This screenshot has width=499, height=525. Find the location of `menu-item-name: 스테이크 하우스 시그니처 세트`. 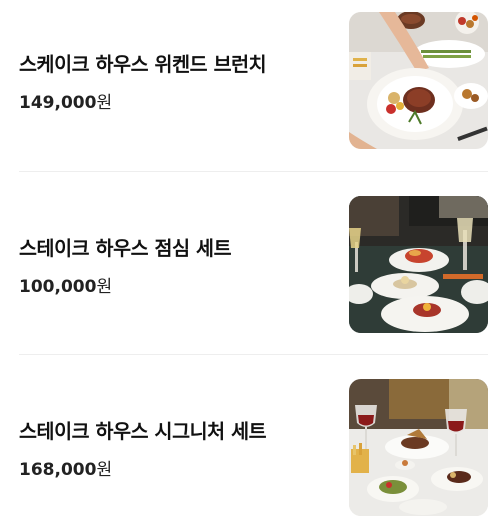

menu-item-name: 스테이크 하우스 시그니처 세트 is located at coordinates (143, 431).